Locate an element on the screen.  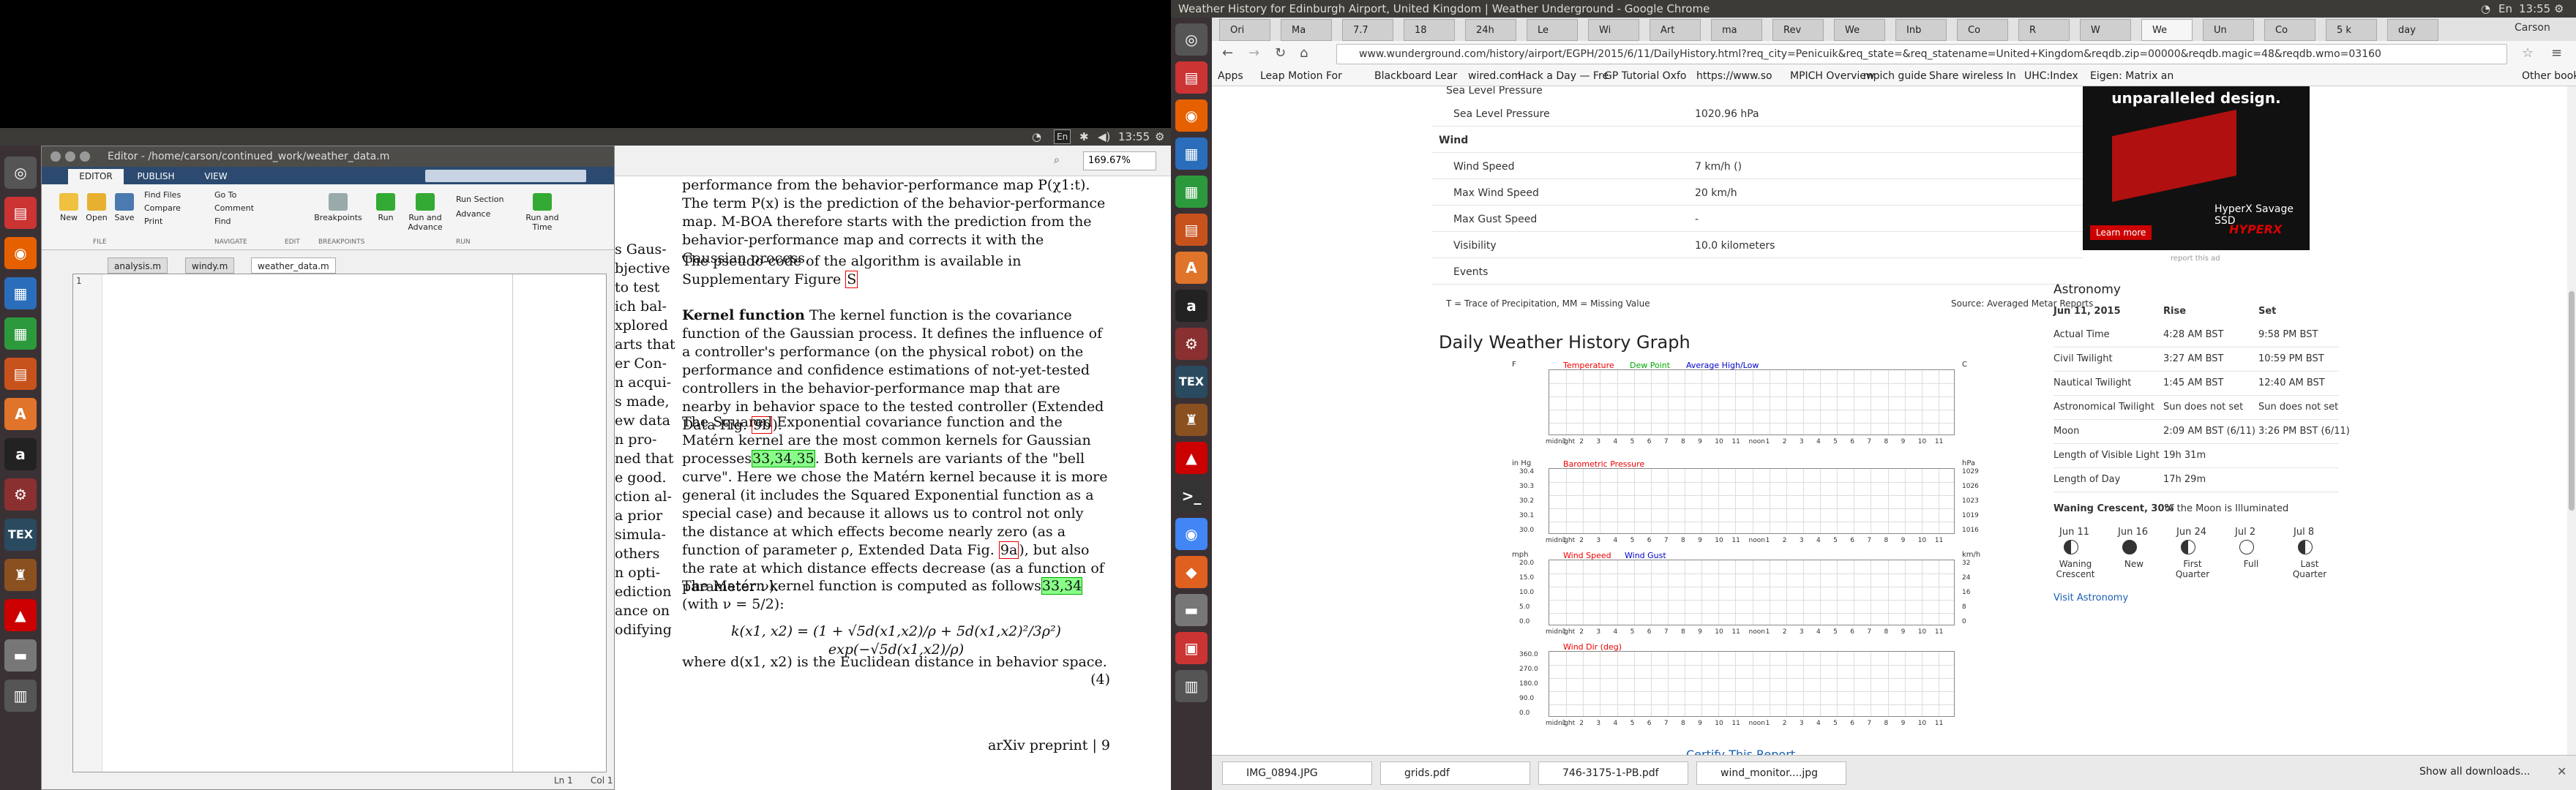
bookmark-item: Leap Motion For is located at coordinates (1301, 76).